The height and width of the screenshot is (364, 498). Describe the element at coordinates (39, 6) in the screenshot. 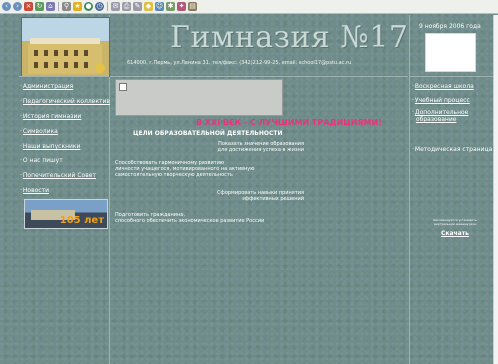

I see `refresh-icon: ↻` at that location.